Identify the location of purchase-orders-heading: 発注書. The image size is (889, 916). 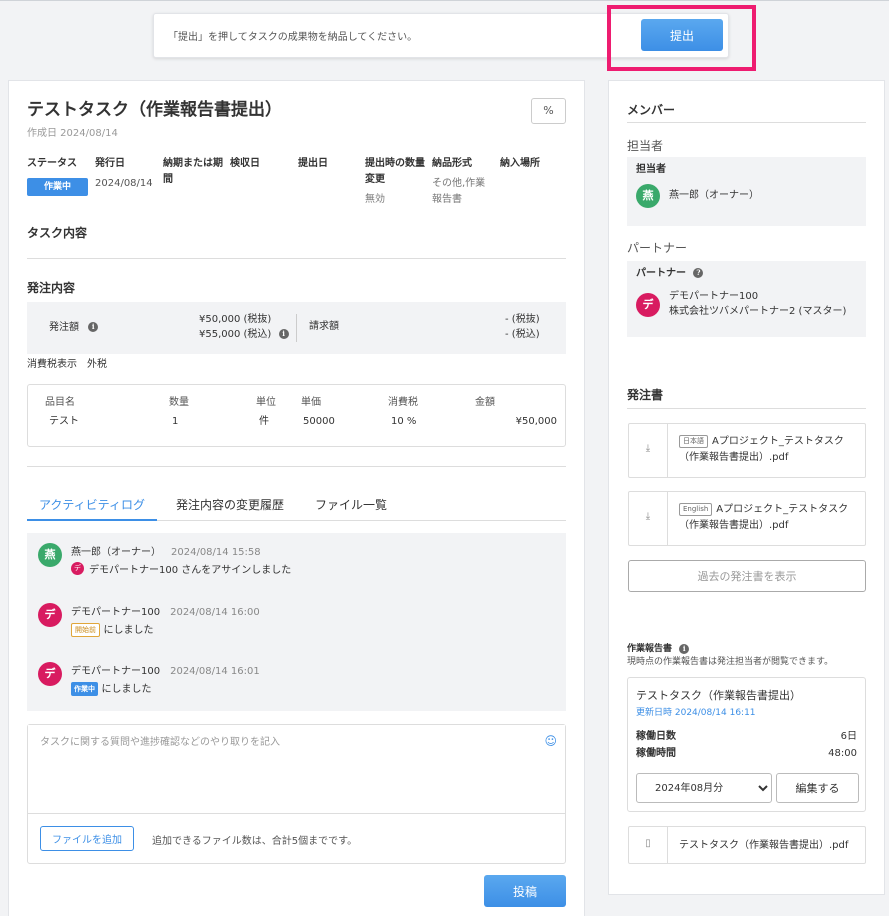
(645, 395).